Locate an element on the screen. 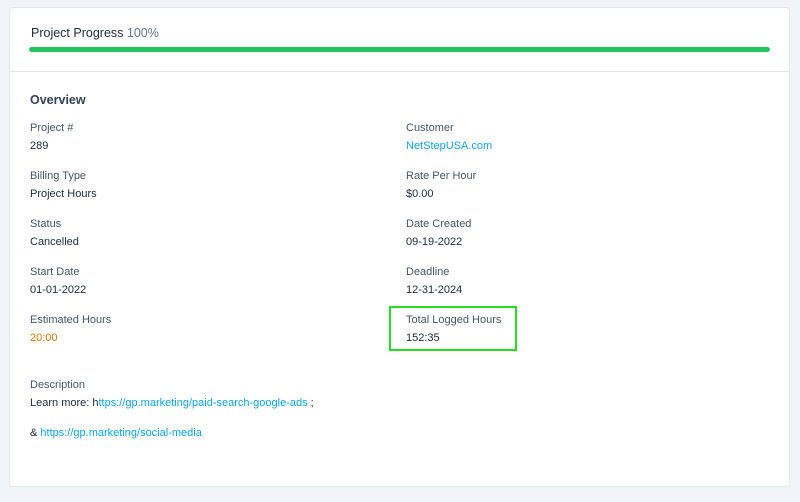  project-progress-percent: 100% is located at coordinates (142, 33).